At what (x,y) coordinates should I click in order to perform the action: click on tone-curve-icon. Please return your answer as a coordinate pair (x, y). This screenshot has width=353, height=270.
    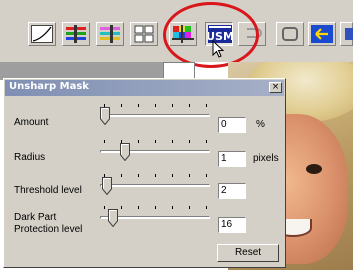
    Looking at the image, I should click on (42, 34).